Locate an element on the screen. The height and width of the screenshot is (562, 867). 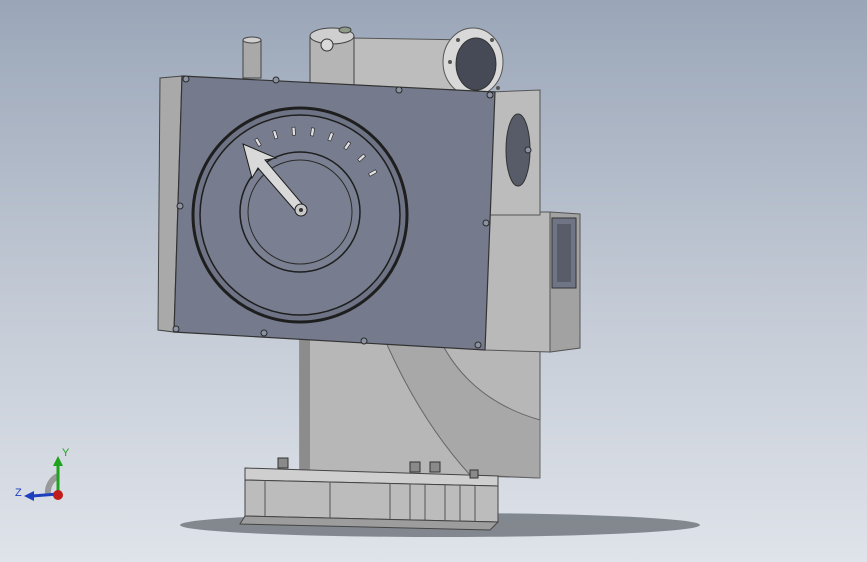
z-axis-label: Z is located at coordinates (18, 493).